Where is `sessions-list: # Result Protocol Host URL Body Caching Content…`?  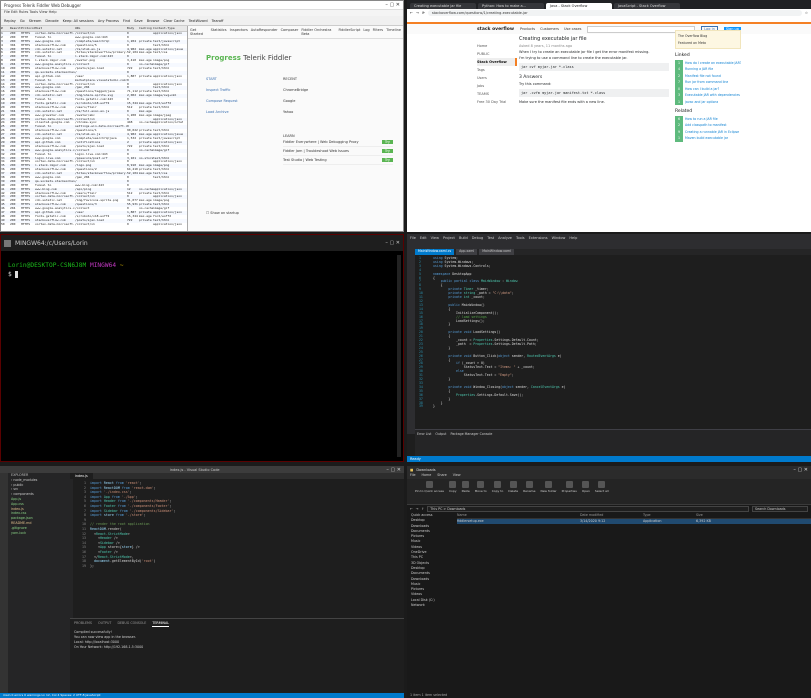
sessions-list: # Result Protocol Host URL Body Caching Content… is located at coordinates (94, 128).